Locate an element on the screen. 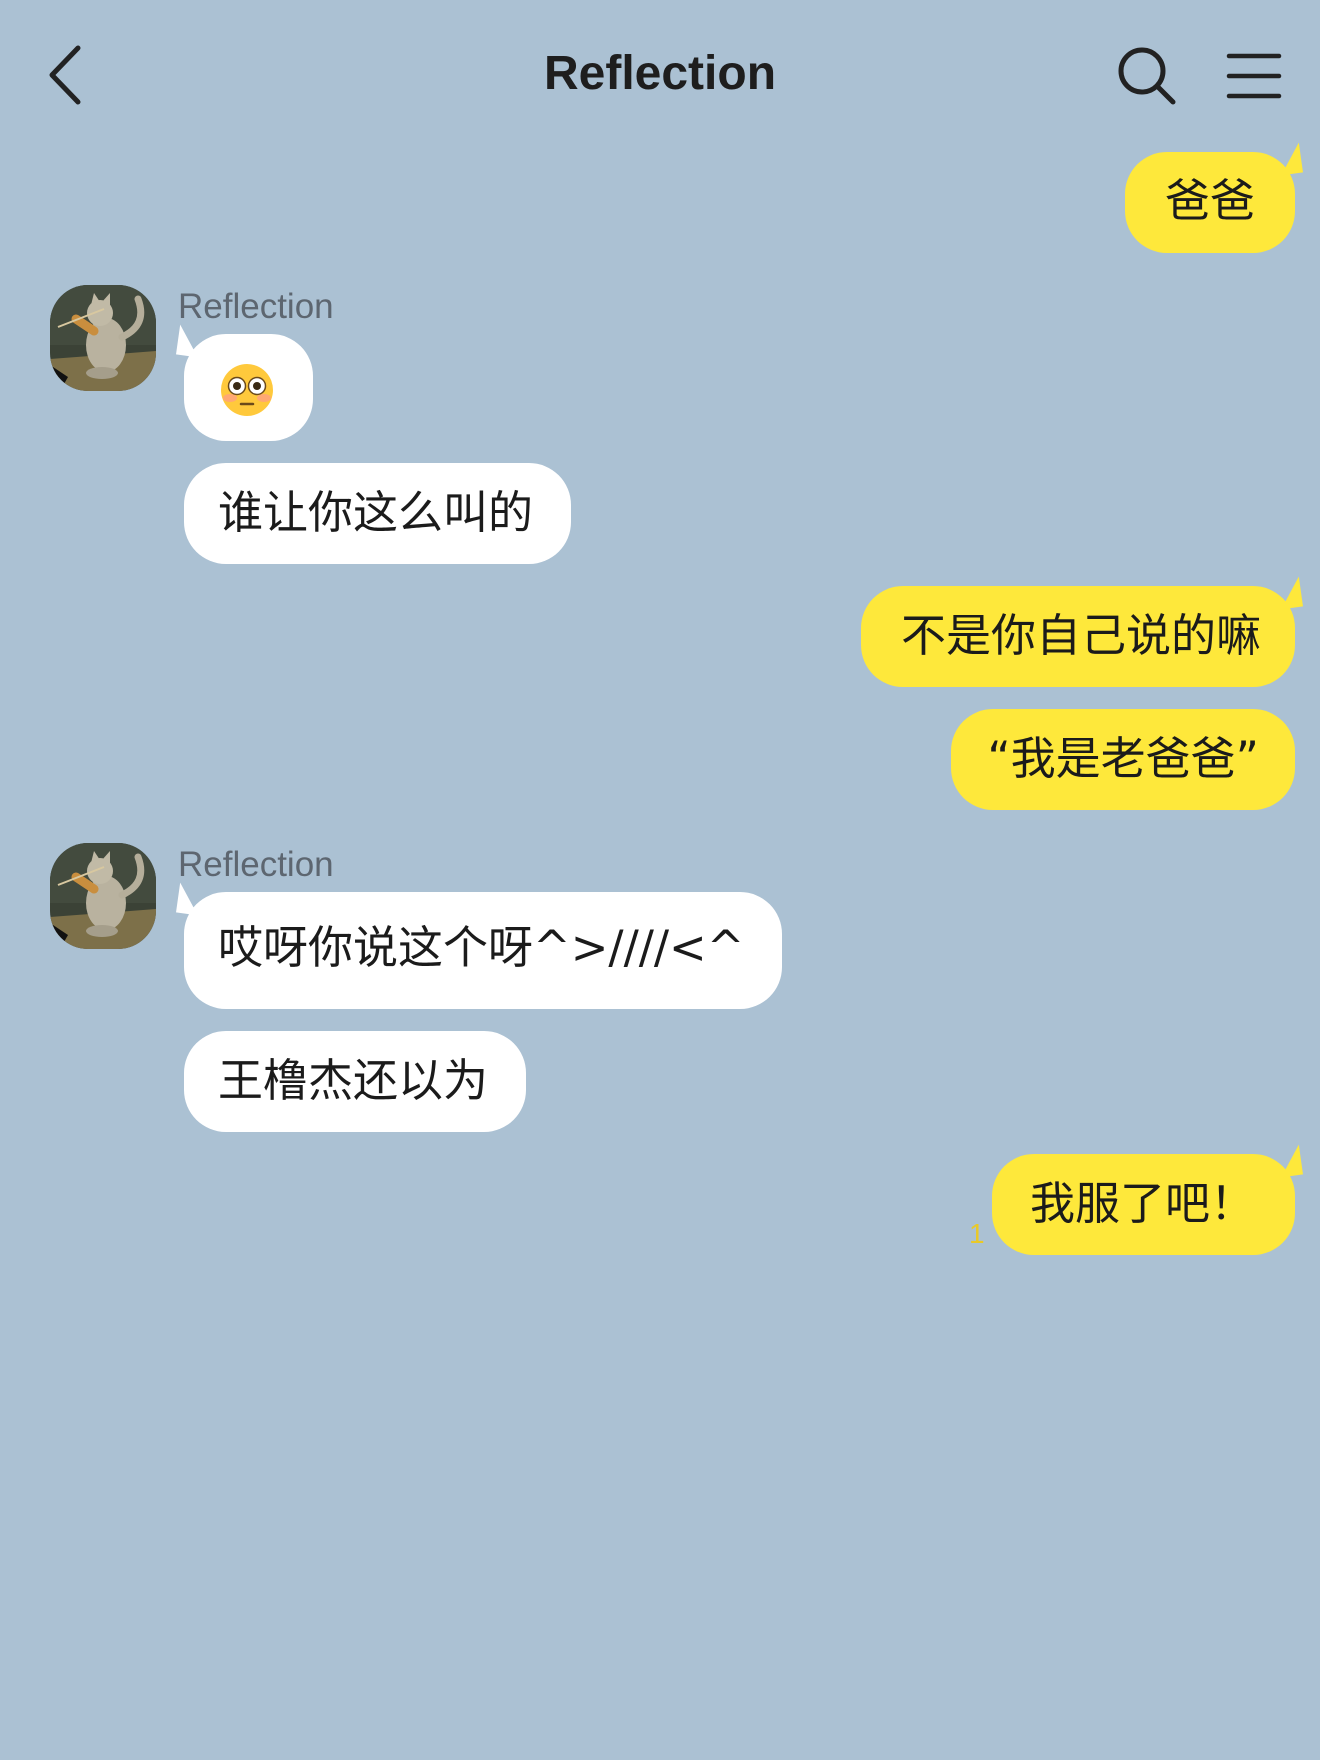 This screenshot has width=1320, height=1760. message-text: 哎呀你说这个呀^>////<^ is located at coordinates (481, 947).